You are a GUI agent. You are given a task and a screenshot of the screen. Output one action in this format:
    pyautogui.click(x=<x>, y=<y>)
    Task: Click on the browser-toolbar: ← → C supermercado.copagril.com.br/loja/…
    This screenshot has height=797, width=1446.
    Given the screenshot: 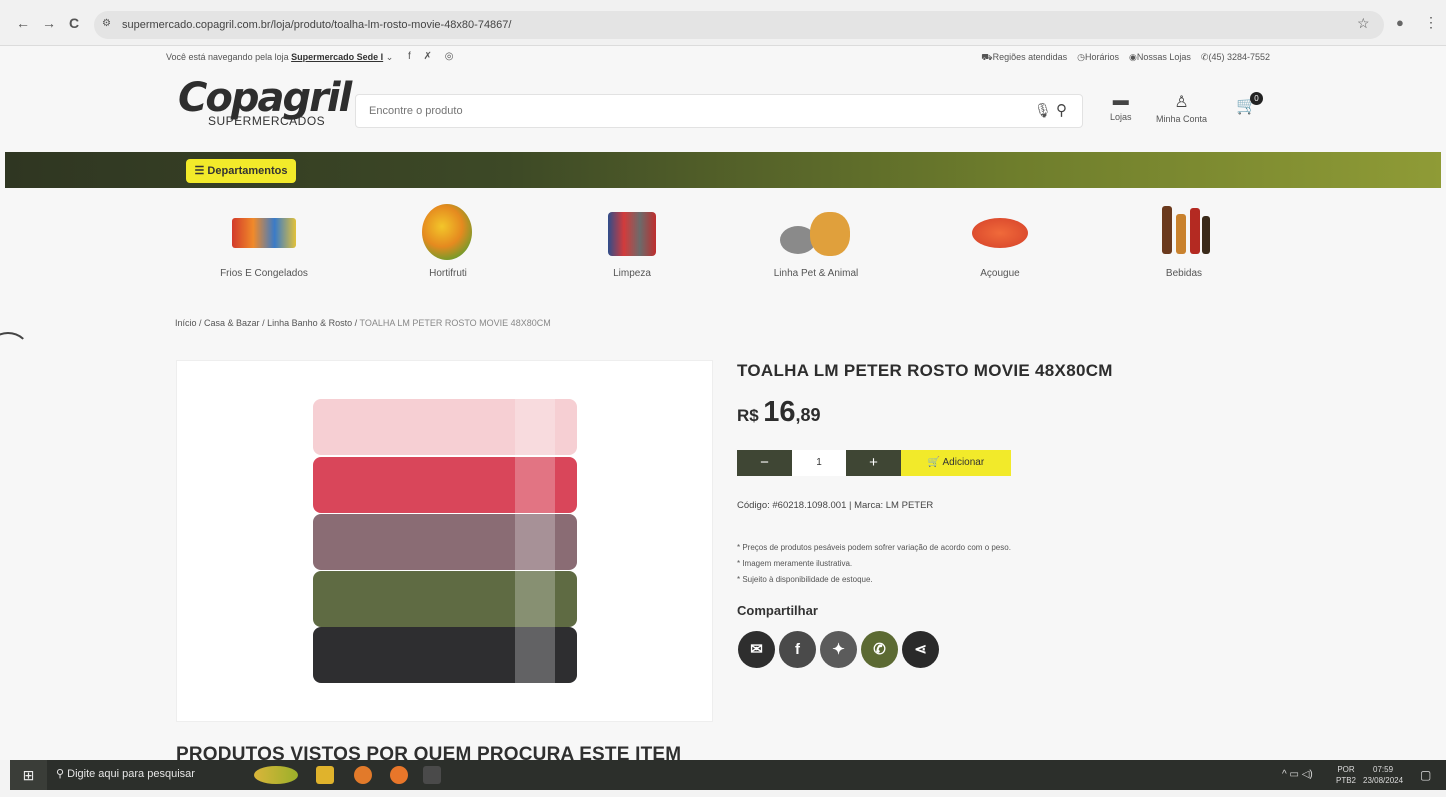 What is the action you would take?
    pyautogui.click(x=723, y=23)
    